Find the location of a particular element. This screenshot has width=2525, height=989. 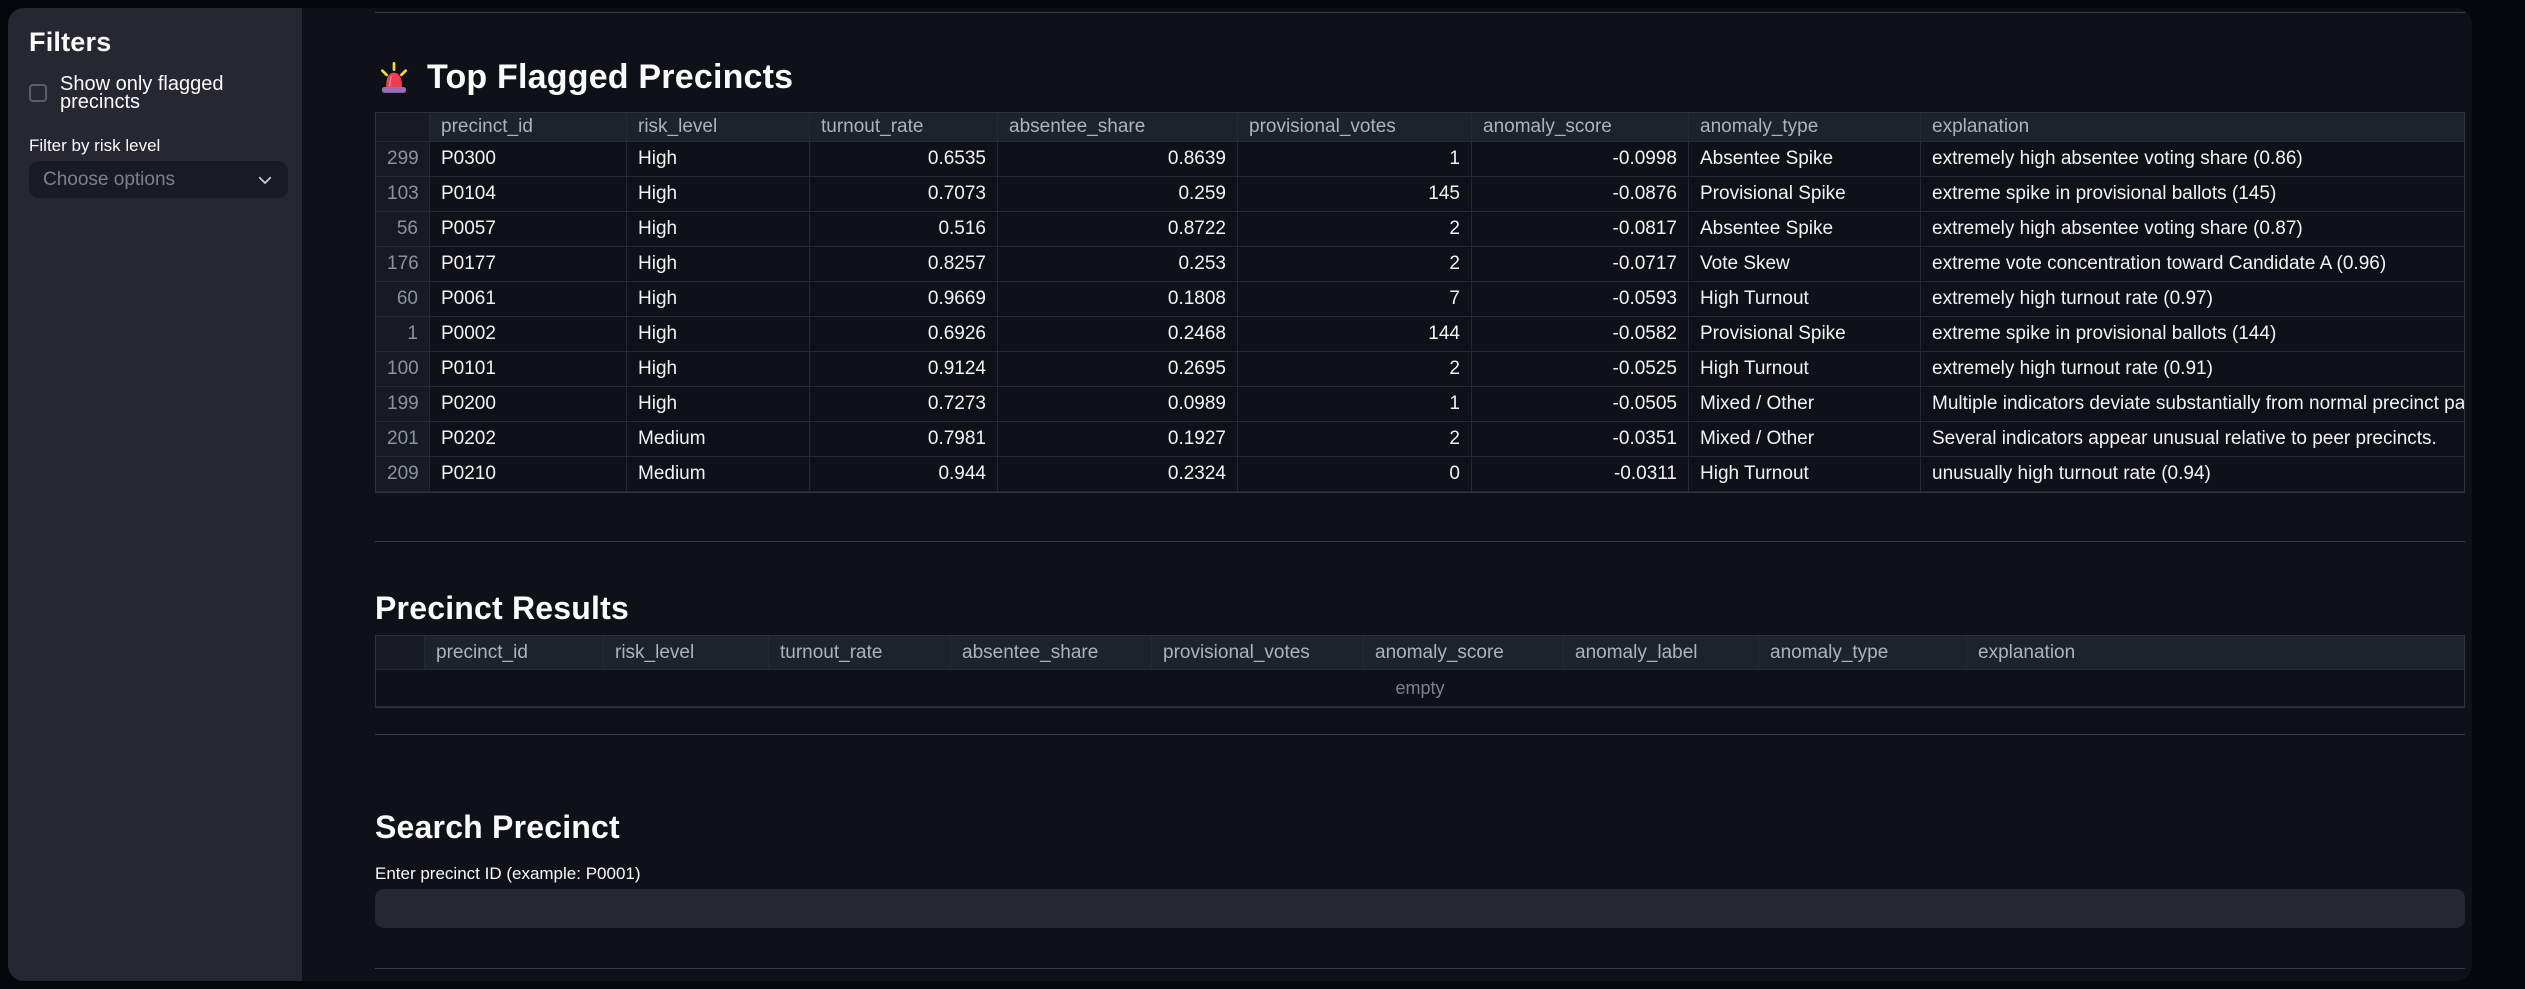

column-header: risk_level is located at coordinates (718, 127).